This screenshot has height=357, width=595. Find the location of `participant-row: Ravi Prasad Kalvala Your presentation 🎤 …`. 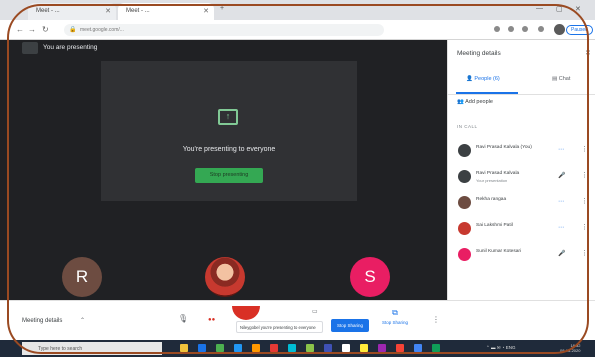

participant-row: Ravi Prasad Kalvala Your presentation 🎤 … is located at coordinates (521, 178).